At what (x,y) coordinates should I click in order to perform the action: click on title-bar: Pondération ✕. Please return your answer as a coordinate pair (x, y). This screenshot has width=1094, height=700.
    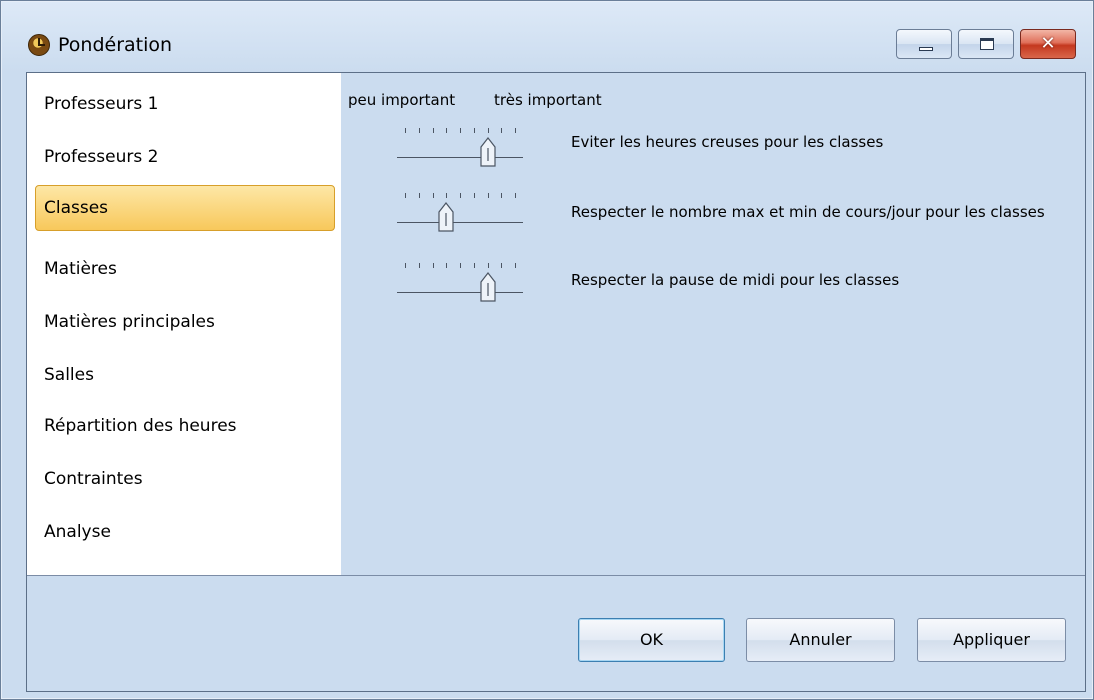
    Looking at the image, I should click on (547, 37).